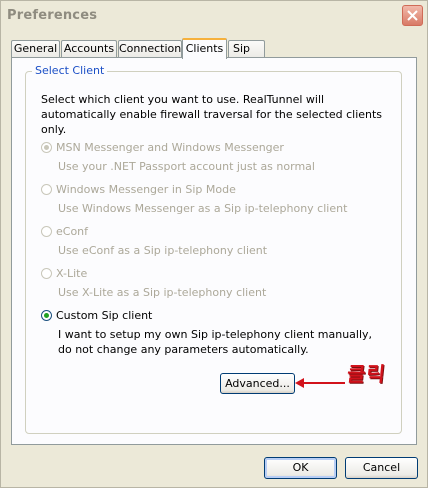 The height and width of the screenshot is (488, 428). I want to click on option-label: eConf, so click(72, 231).